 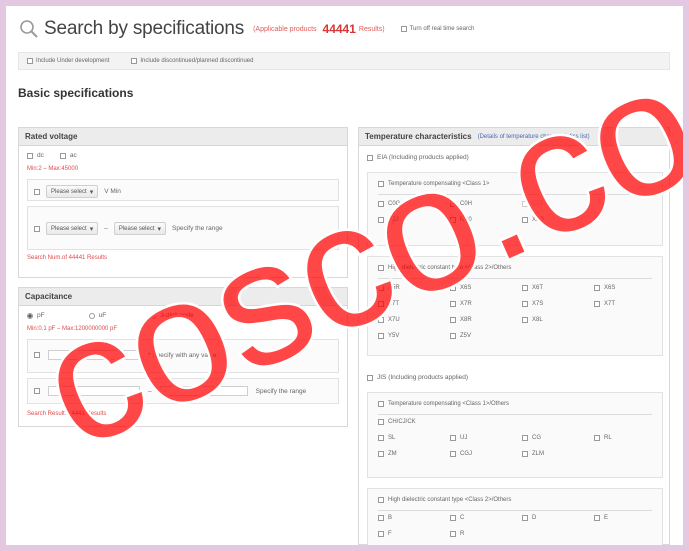 I want to click on voltage-results-link: Search Num.of 44441 Results, so click(x=67, y=258).